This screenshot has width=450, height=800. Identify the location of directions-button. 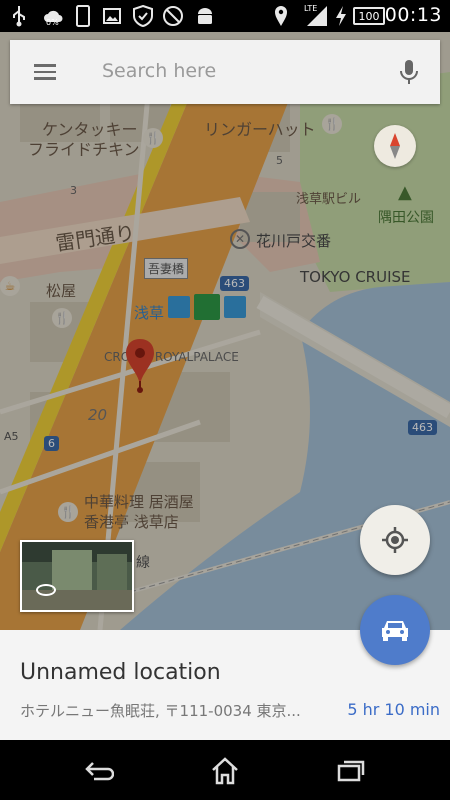
(395, 630).